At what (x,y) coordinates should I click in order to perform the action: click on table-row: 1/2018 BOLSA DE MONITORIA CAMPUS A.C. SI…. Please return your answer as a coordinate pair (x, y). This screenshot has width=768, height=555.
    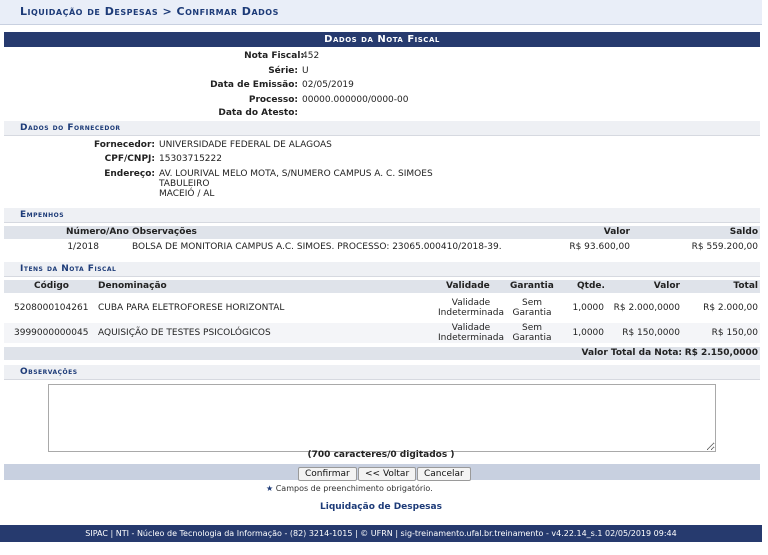
    Looking at the image, I should click on (382, 247).